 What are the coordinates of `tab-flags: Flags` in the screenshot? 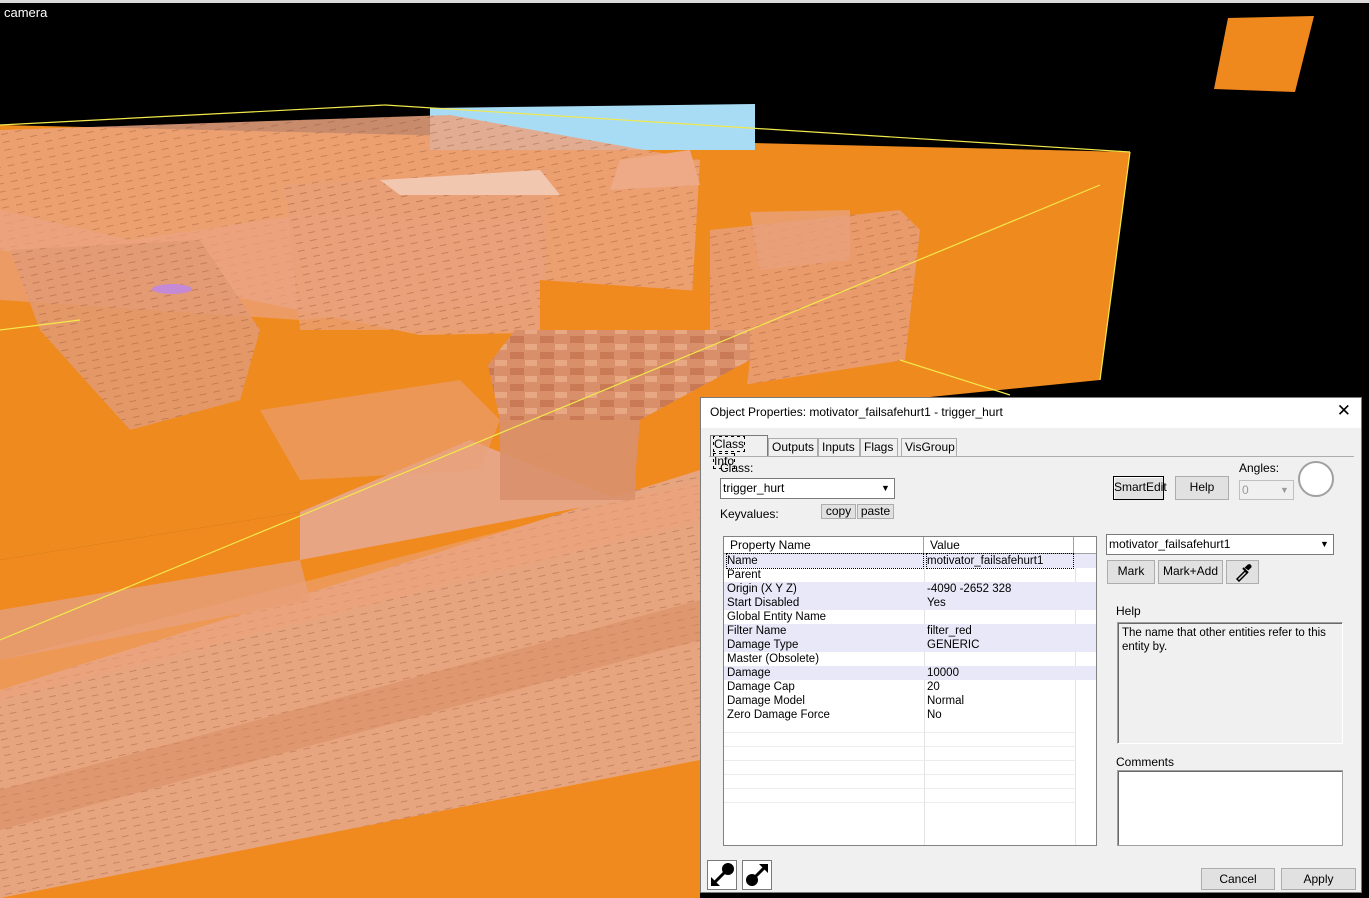 It's located at (879, 447).